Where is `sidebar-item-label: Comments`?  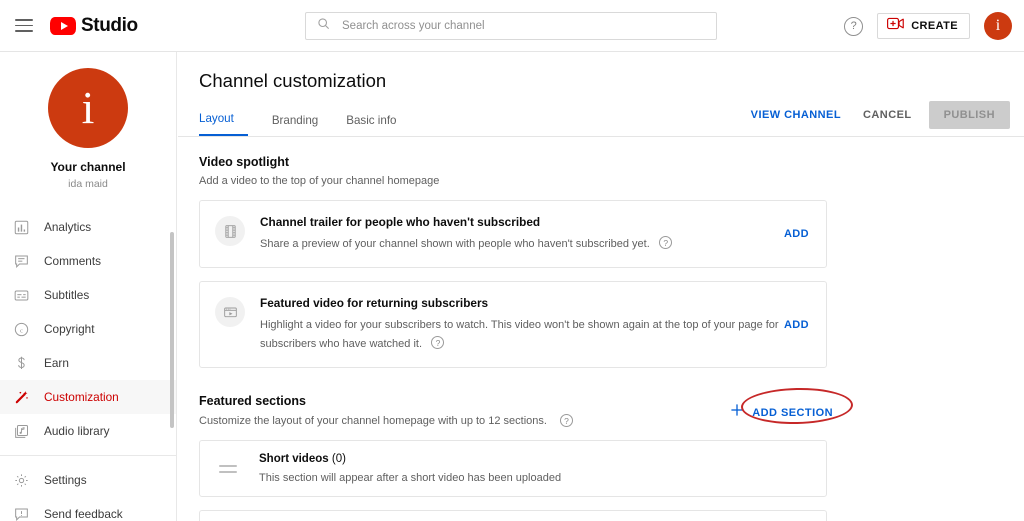
sidebar-item-label: Comments is located at coordinates (73, 261).